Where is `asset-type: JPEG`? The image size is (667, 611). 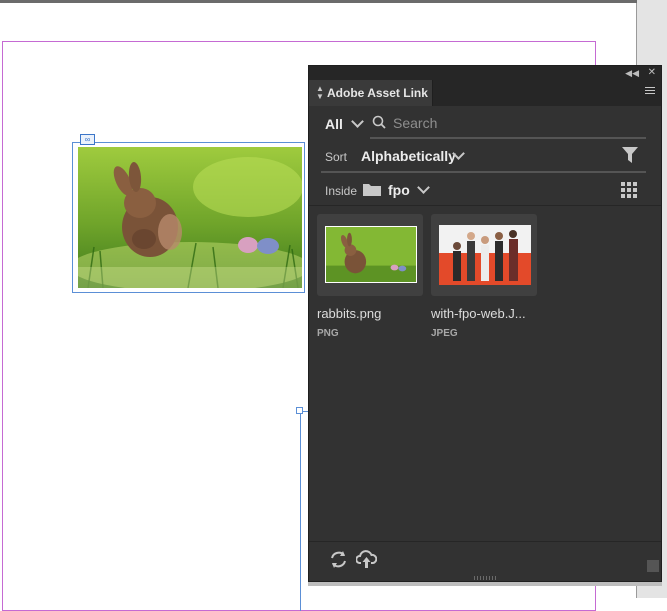
asset-type: JPEG is located at coordinates (444, 333).